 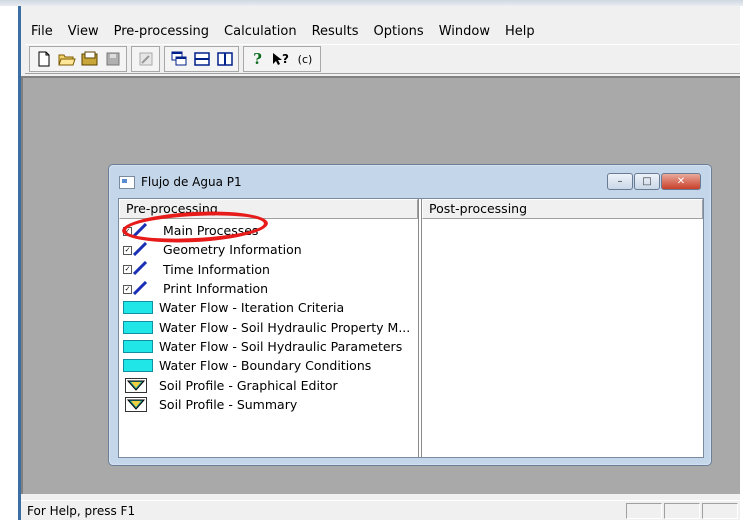 I want to click on context-help-question: ?, so click(x=285, y=59).